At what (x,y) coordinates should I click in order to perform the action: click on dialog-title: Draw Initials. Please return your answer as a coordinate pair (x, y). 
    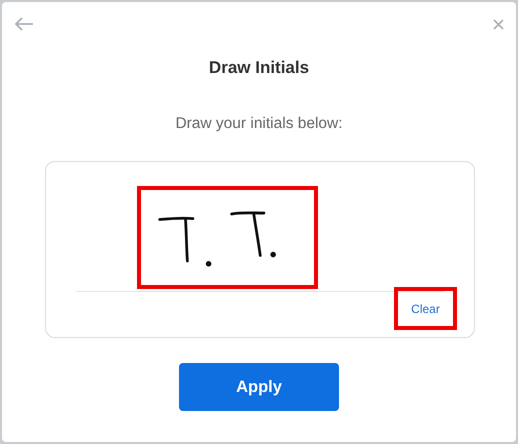
    Looking at the image, I should click on (259, 68).